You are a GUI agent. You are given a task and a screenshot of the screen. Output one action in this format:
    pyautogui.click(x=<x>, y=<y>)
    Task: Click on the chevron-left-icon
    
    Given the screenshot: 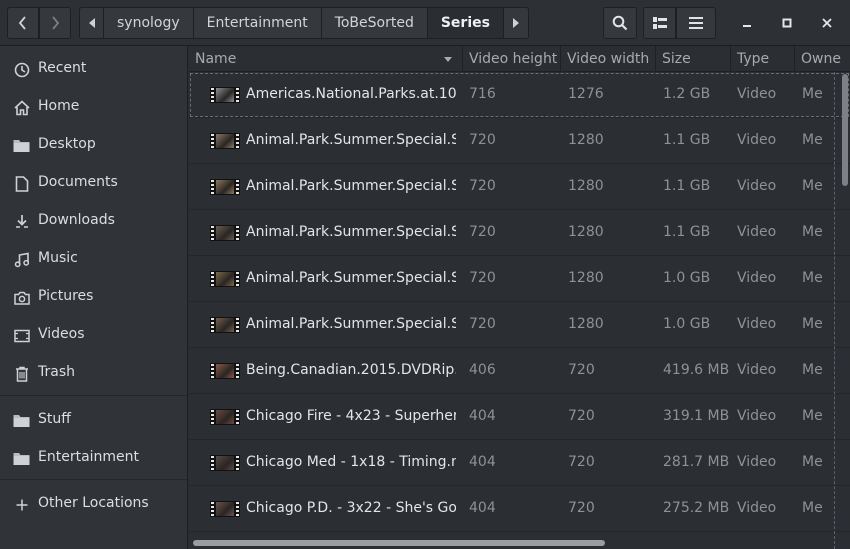 What is the action you would take?
    pyautogui.click(x=22, y=23)
    